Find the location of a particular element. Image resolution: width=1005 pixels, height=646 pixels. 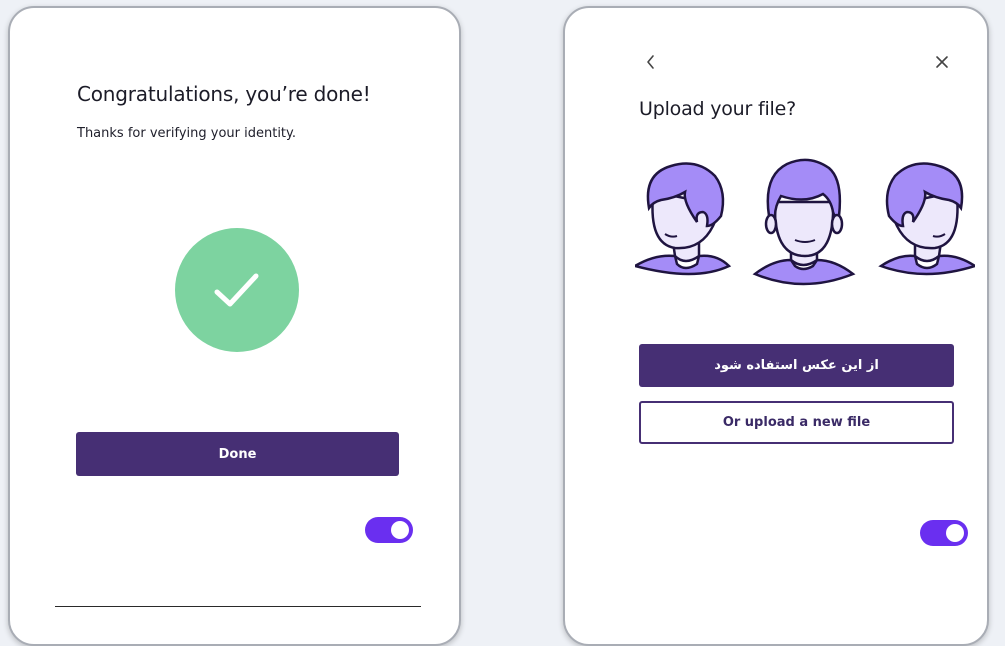

completion-title: Congratulations, you’re done! is located at coordinates (224, 94).